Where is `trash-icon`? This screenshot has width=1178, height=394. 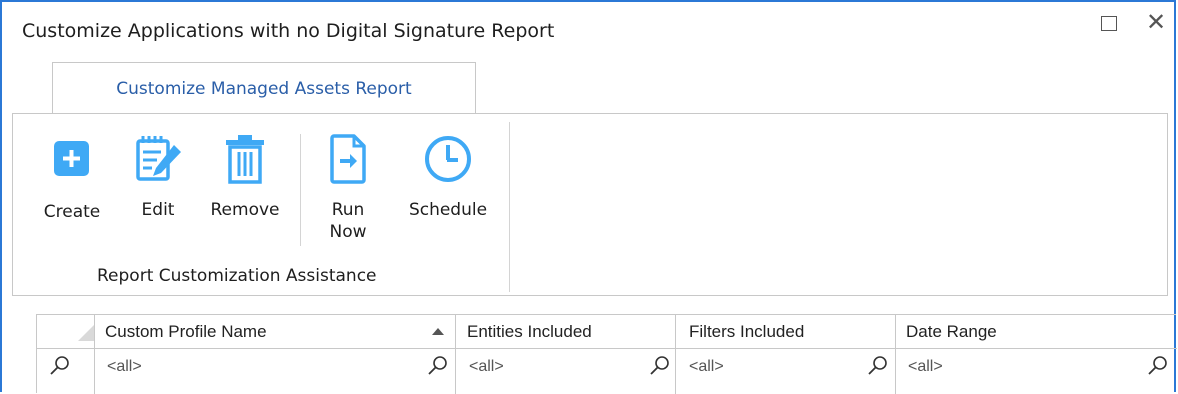 trash-icon is located at coordinates (245, 159).